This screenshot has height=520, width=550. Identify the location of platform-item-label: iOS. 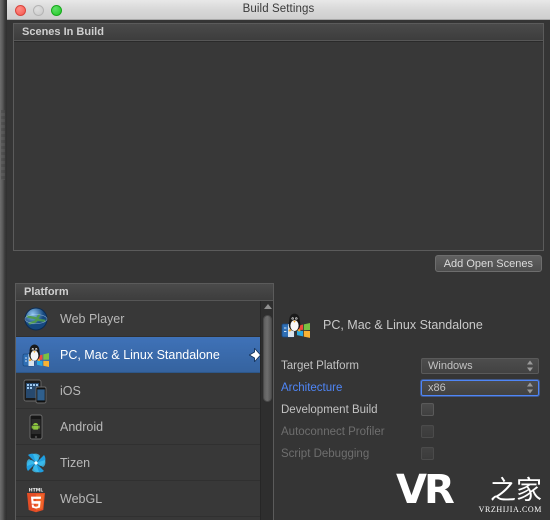
(70, 390).